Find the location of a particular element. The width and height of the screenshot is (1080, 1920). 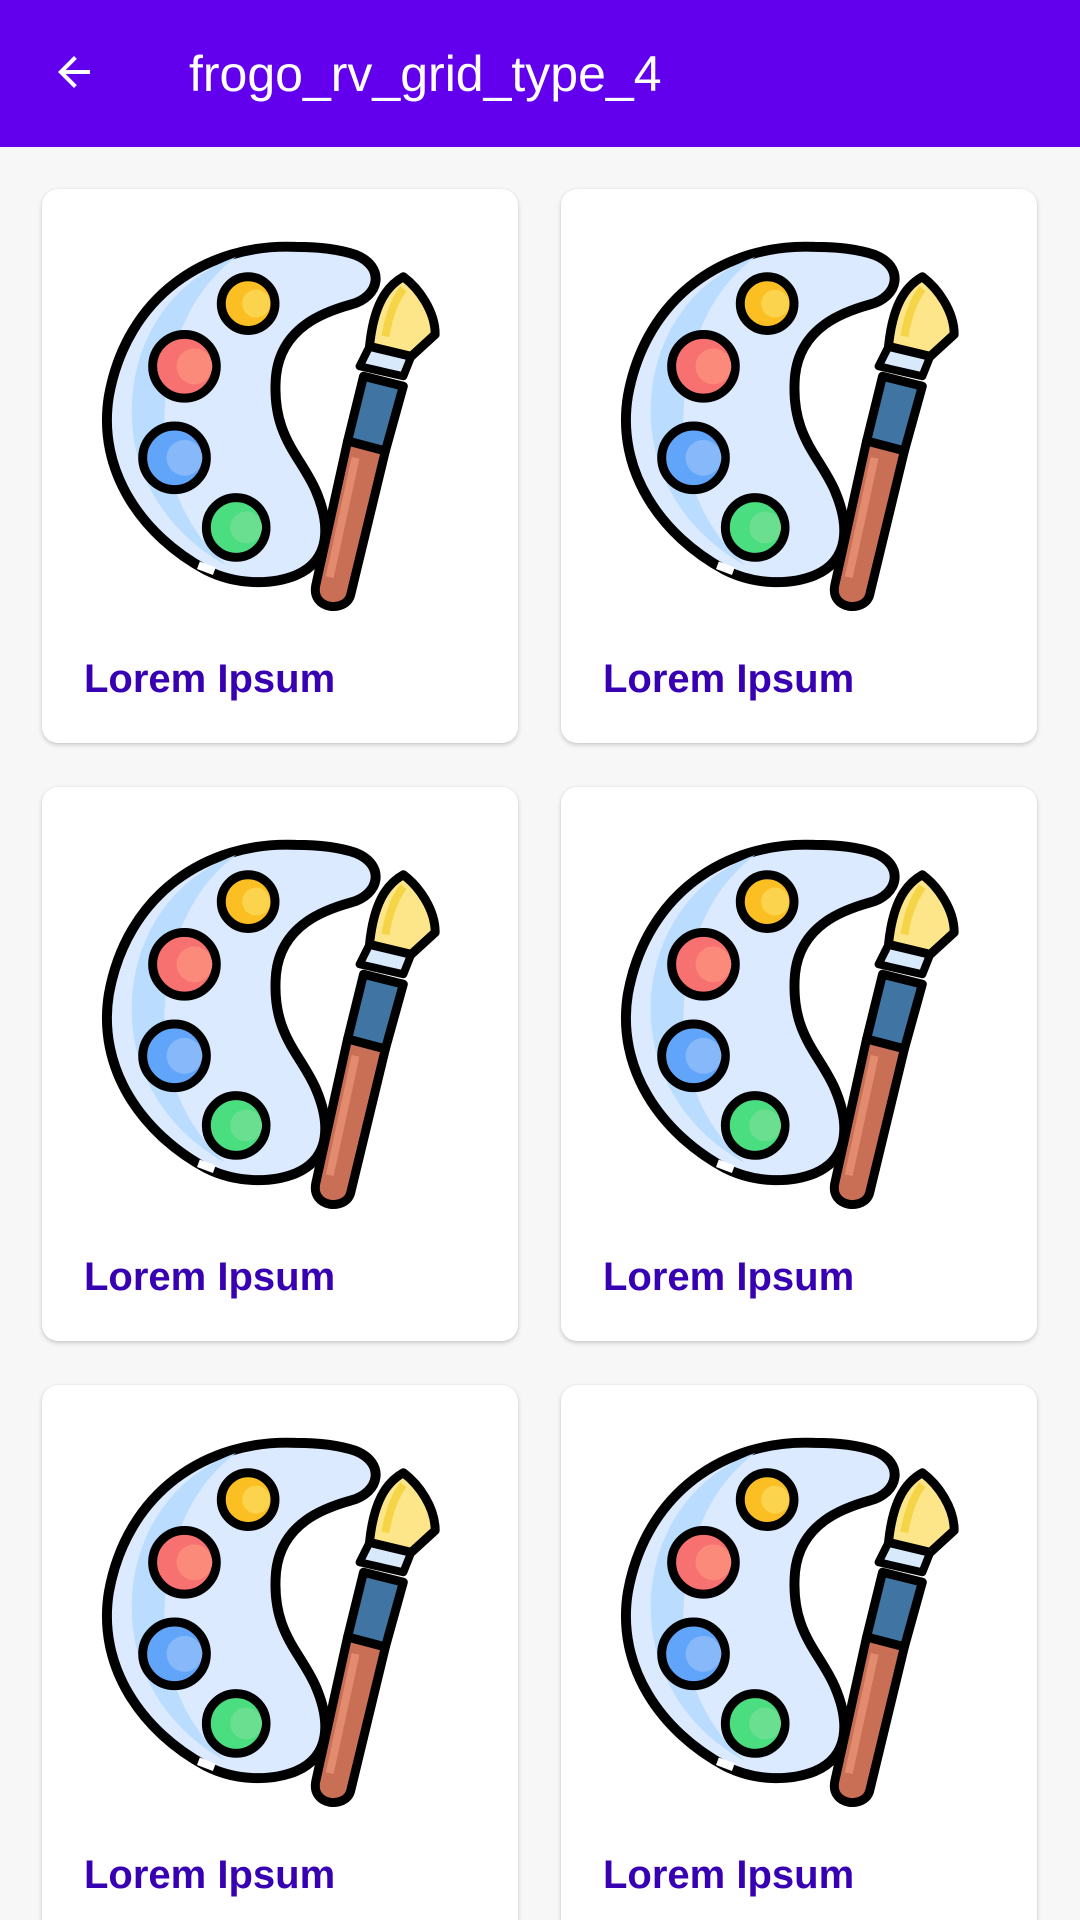

arrow-back-icon is located at coordinates (74, 72).